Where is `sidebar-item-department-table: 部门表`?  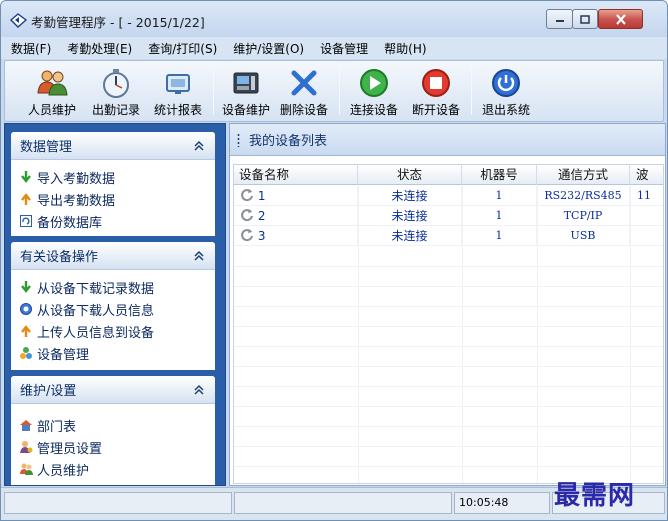 sidebar-item-department-table: 部门表 is located at coordinates (117, 425).